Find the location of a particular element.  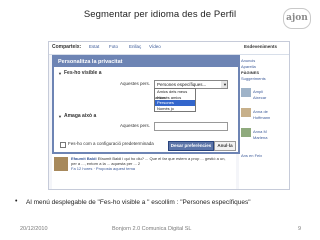

footer-center: Bonjorn 2.0 Comunica Digital SL is located at coordinates (152, 229).